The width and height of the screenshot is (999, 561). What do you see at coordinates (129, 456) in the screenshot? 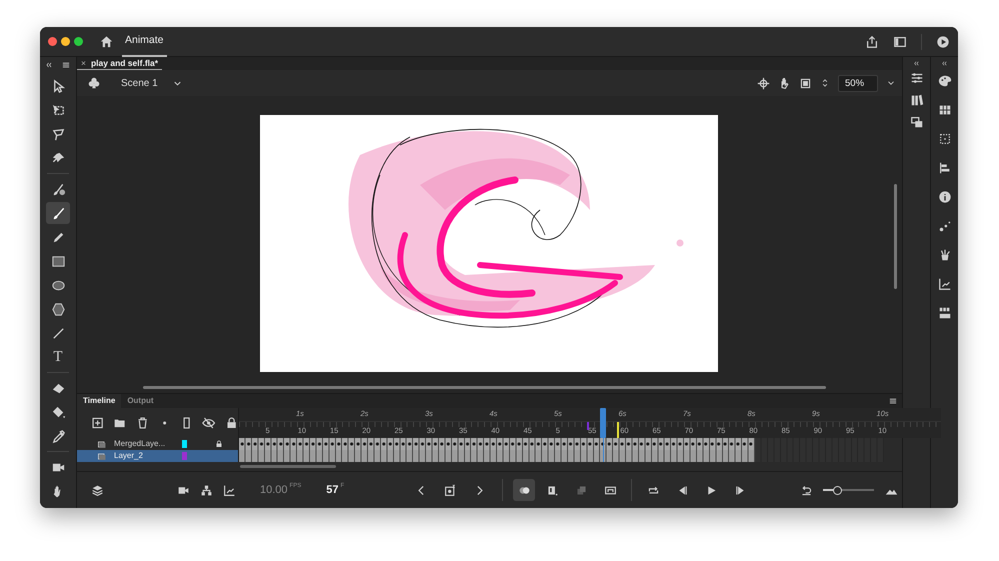
I see `layer-name: Layer_2` at bounding box center [129, 456].